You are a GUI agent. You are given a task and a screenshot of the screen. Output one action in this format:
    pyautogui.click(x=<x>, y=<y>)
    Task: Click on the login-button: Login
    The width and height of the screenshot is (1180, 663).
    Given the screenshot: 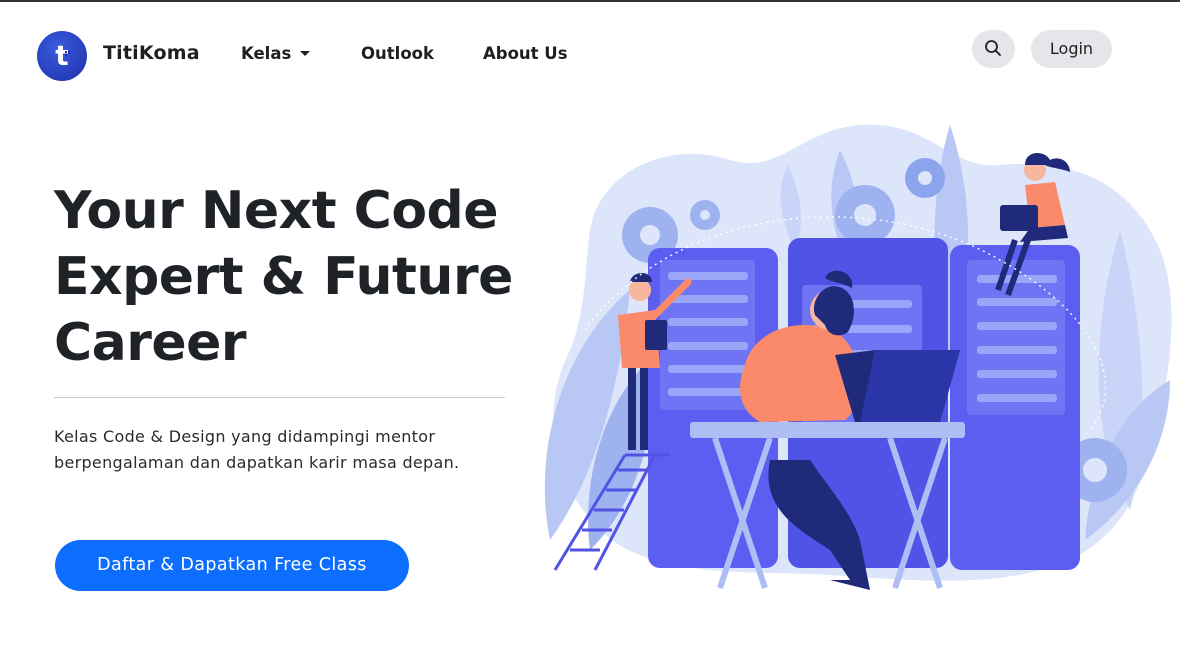 What is the action you would take?
    pyautogui.click(x=1071, y=49)
    